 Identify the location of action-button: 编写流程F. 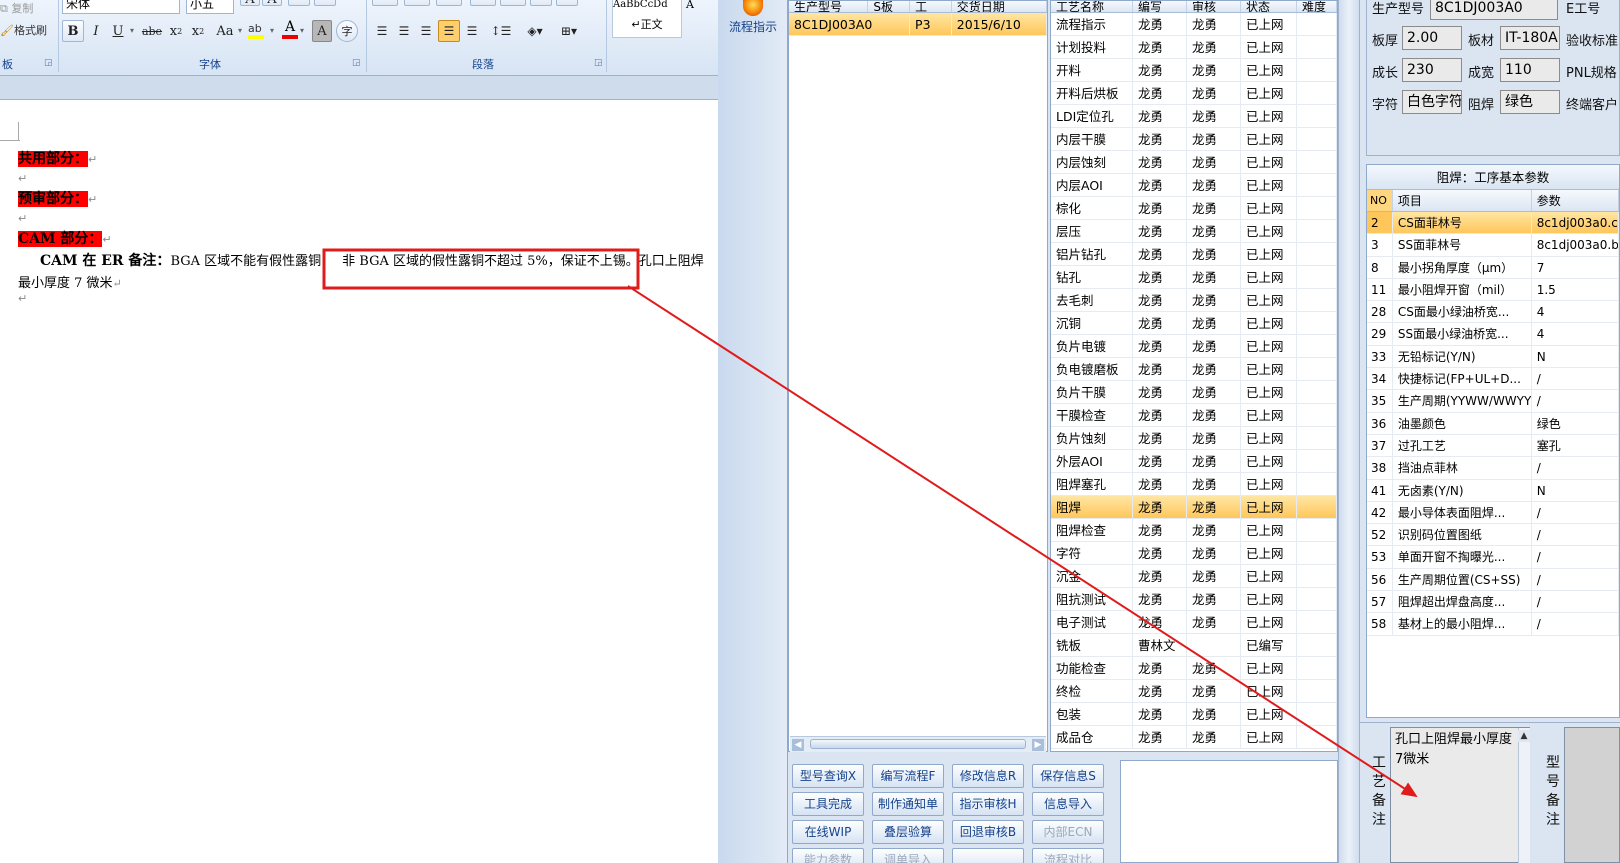
(908, 776).